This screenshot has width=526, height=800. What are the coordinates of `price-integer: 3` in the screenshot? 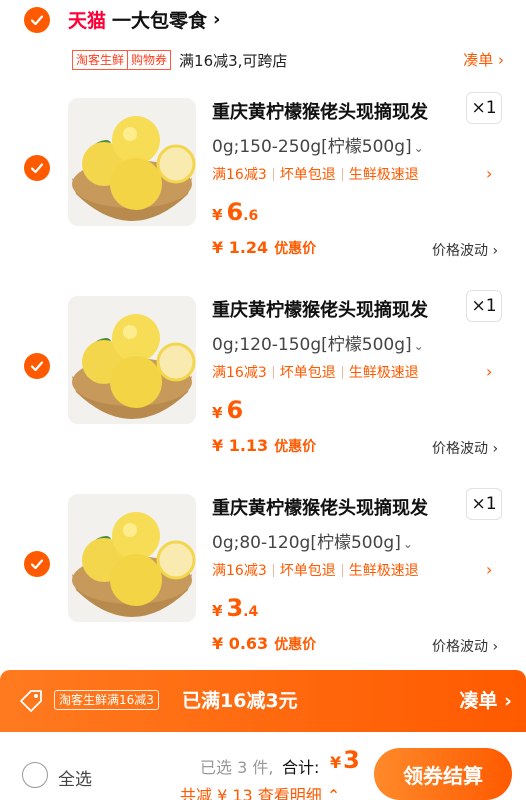 It's located at (235, 608).